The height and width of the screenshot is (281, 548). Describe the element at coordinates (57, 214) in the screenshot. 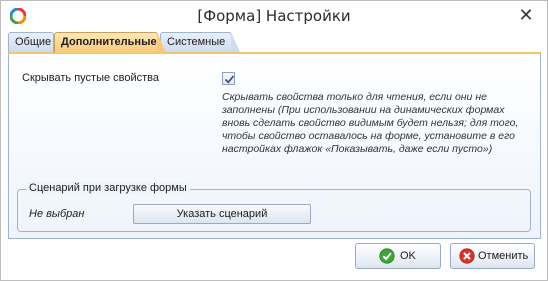

I see `scenario-value: Не выбран` at that location.